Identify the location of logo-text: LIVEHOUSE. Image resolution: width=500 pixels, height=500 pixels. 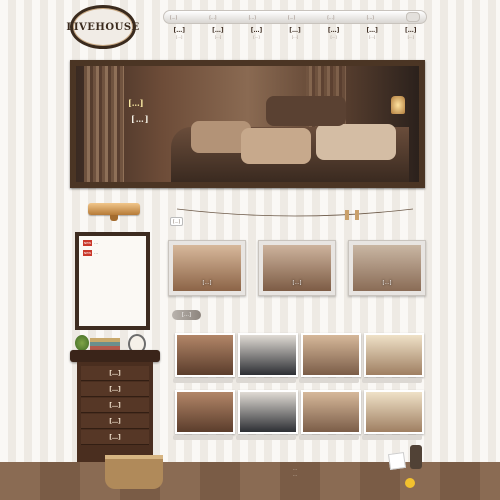
(103, 27).